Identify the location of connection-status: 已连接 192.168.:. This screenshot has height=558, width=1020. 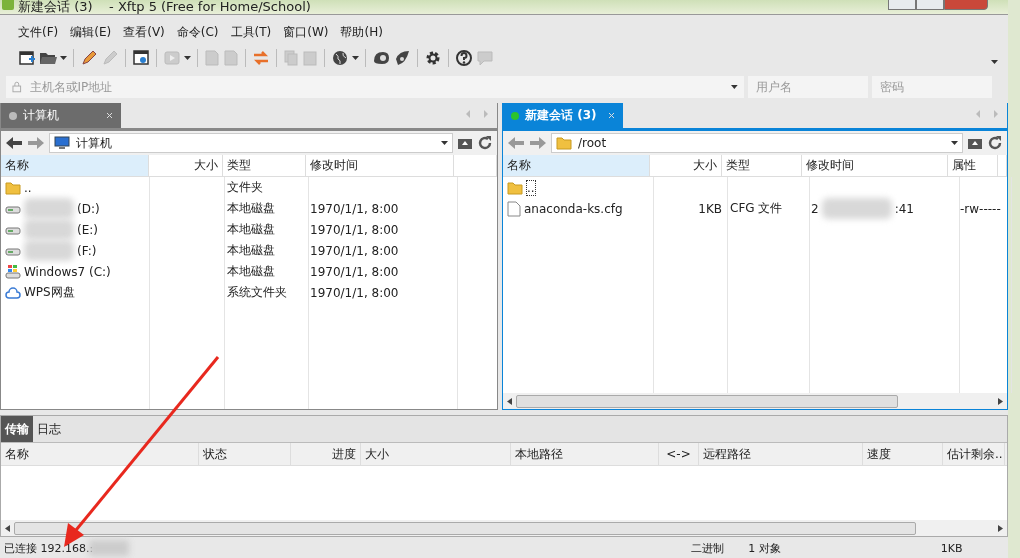
(49, 548).